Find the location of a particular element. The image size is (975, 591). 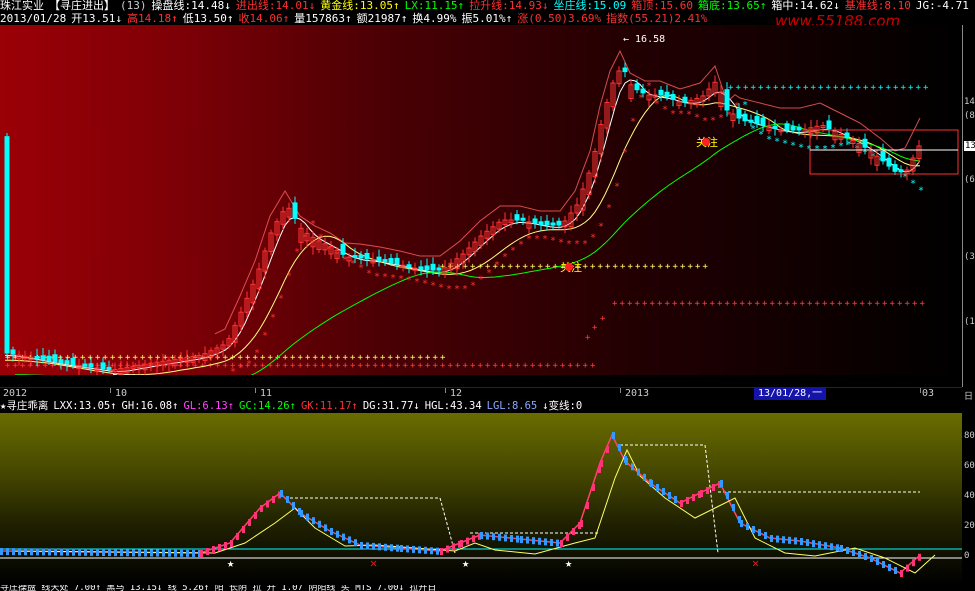

indicator-item: GH:16.08↑ is located at coordinates (150, 406).